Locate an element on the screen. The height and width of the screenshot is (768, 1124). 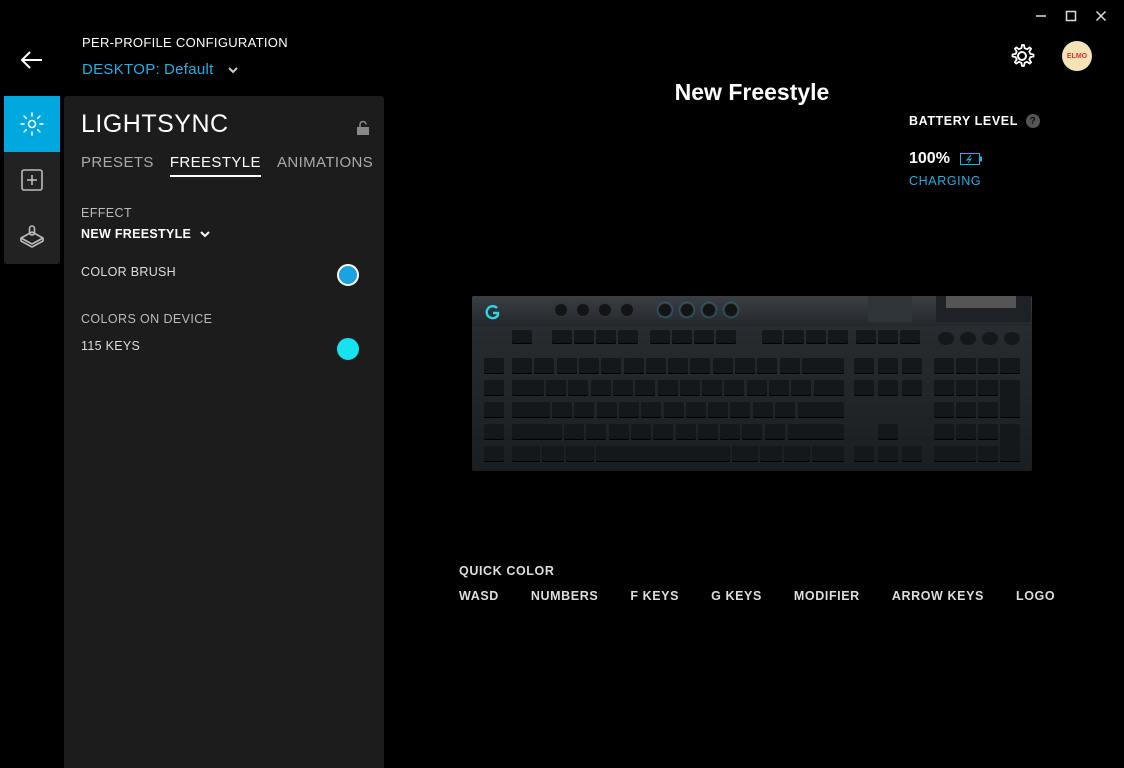
rail-item-assignments is located at coordinates (32, 180).